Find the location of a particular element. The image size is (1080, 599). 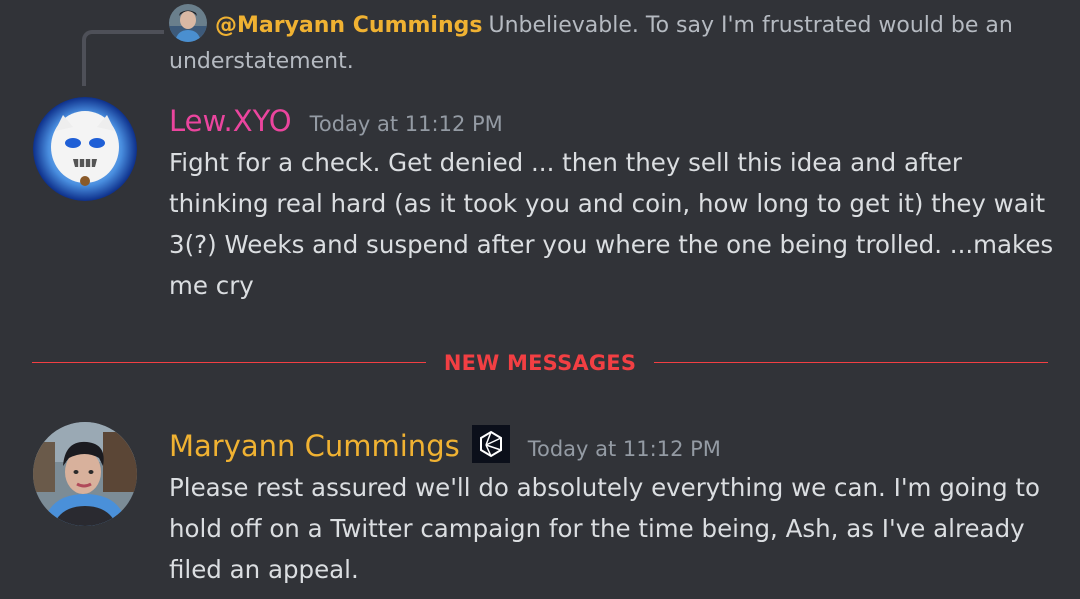

author-name: Lew.XYO is located at coordinates (230, 121).